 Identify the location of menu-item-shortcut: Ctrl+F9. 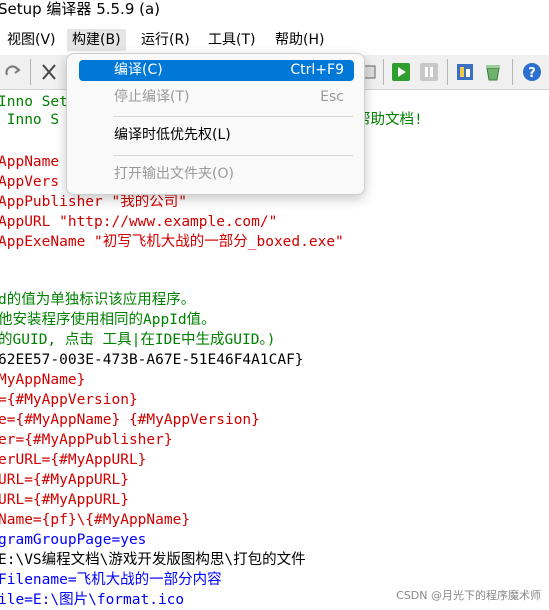
(317, 70).